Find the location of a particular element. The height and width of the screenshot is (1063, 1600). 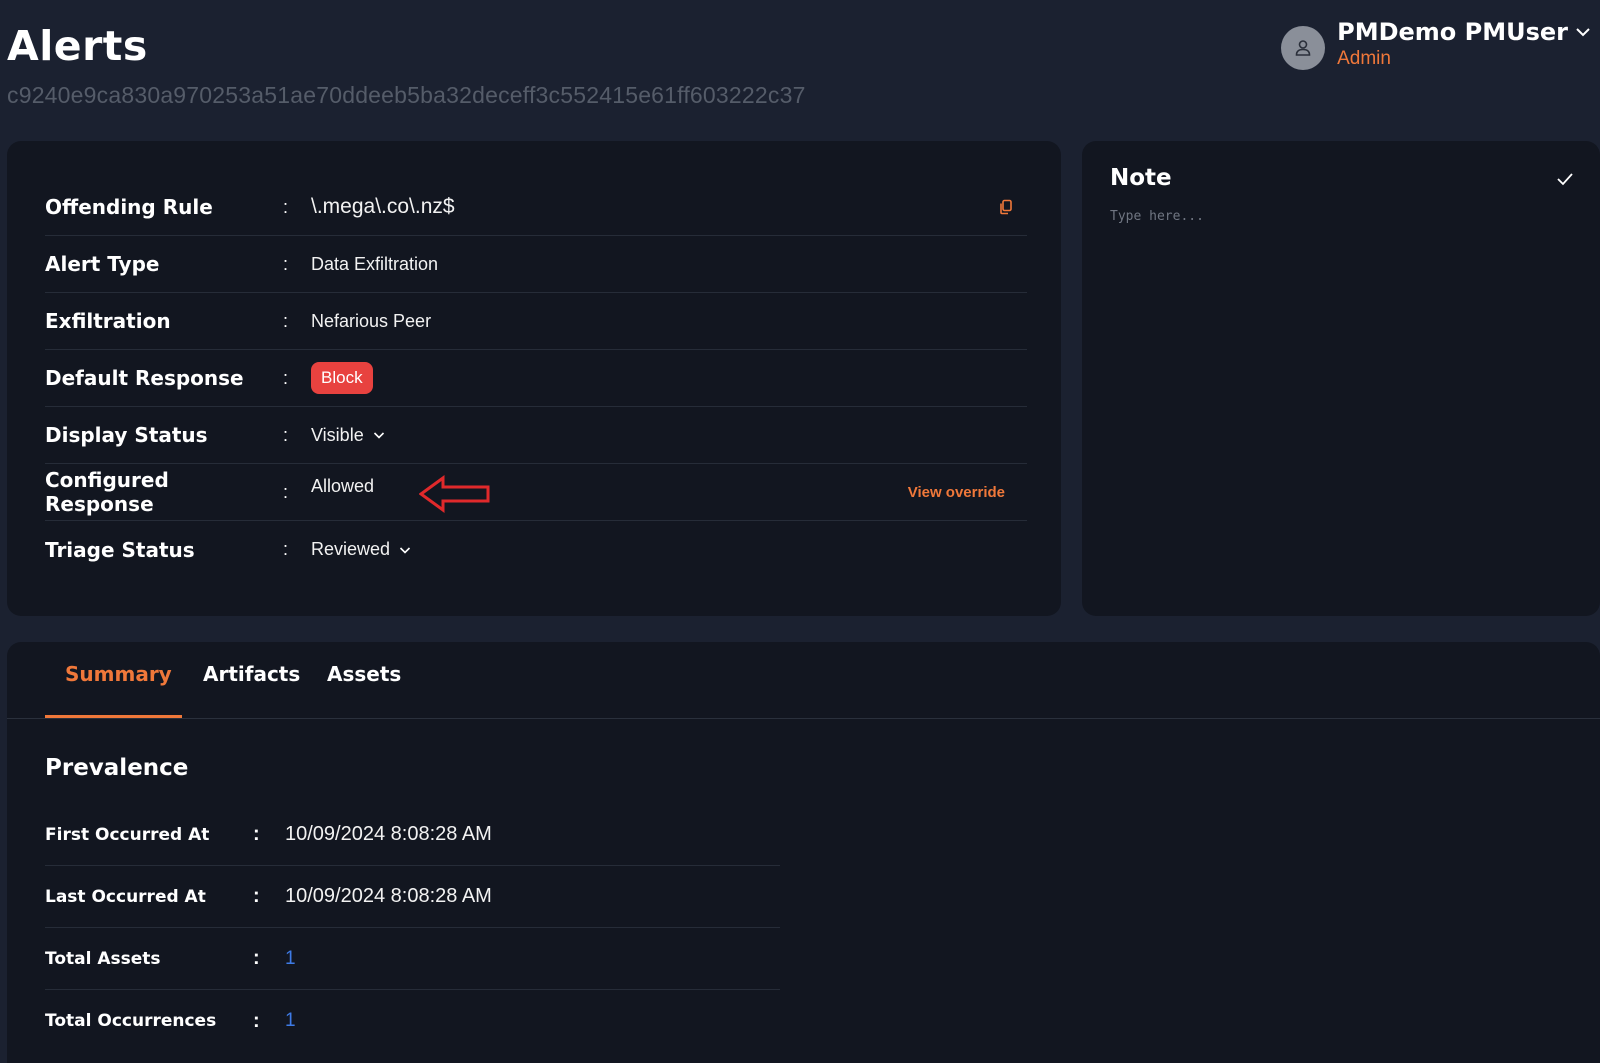

tab-summary: Summary is located at coordinates (118, 682).